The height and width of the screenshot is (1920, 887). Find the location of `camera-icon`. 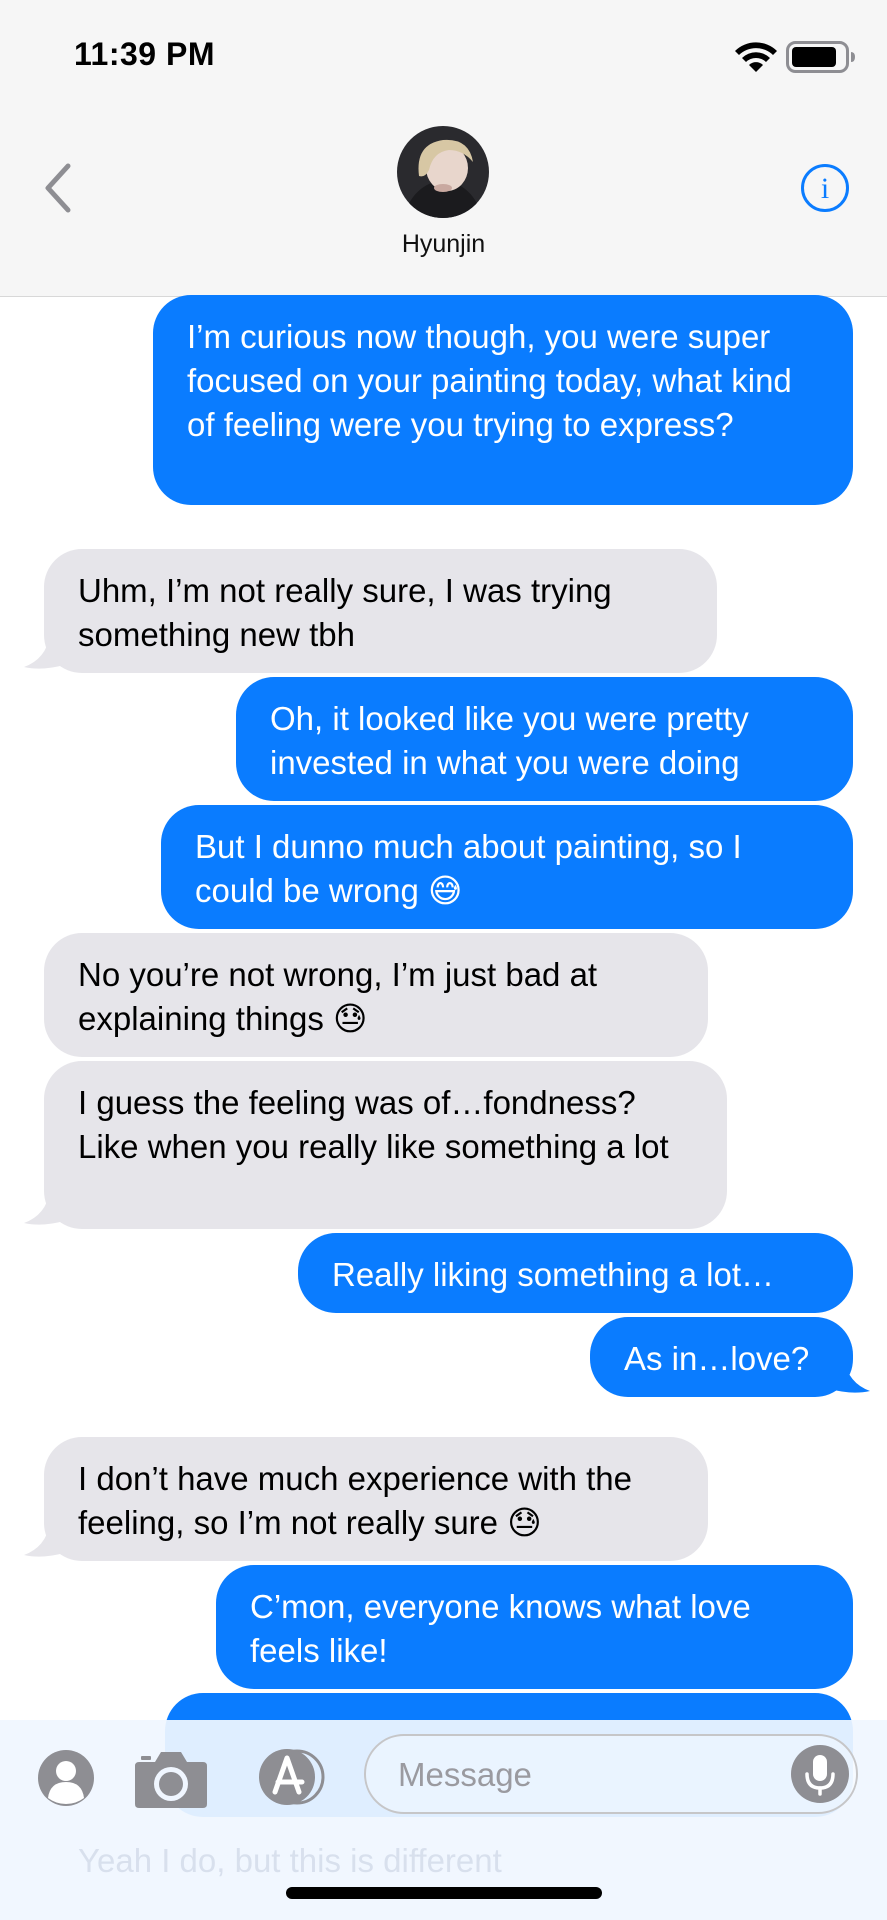

camera-icon is located at coordinates (171, 1778).